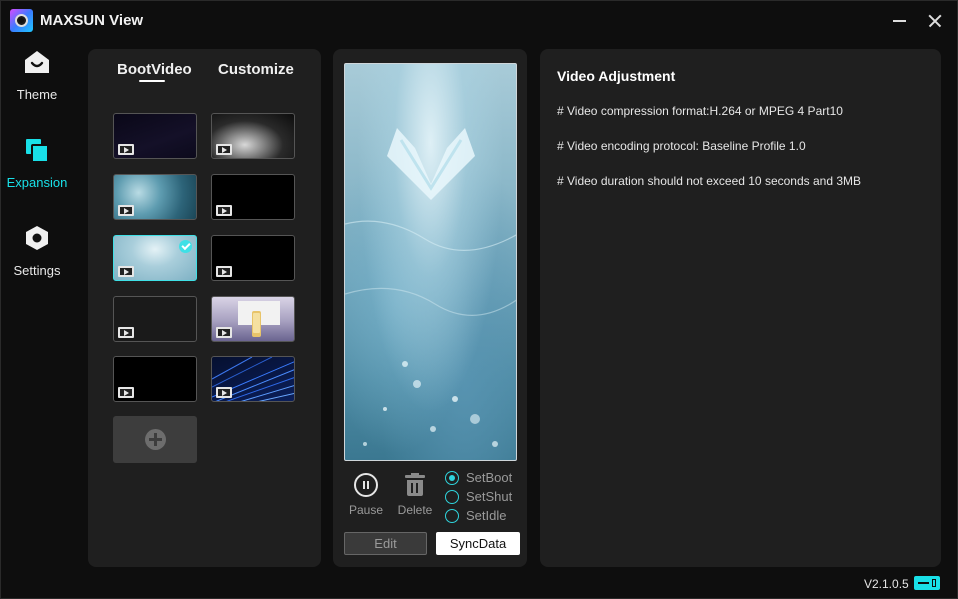 Image resolution: width=958 pixels, height=599 pixels. I want to click on active-tab-indicator, so click(152, 81).